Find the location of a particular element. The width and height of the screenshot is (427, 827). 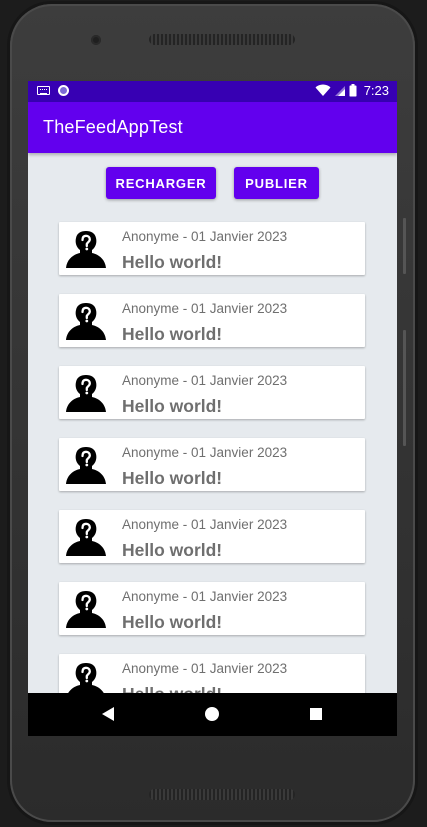

reload-button: RECHARGER is located at coordinates (161, 183).